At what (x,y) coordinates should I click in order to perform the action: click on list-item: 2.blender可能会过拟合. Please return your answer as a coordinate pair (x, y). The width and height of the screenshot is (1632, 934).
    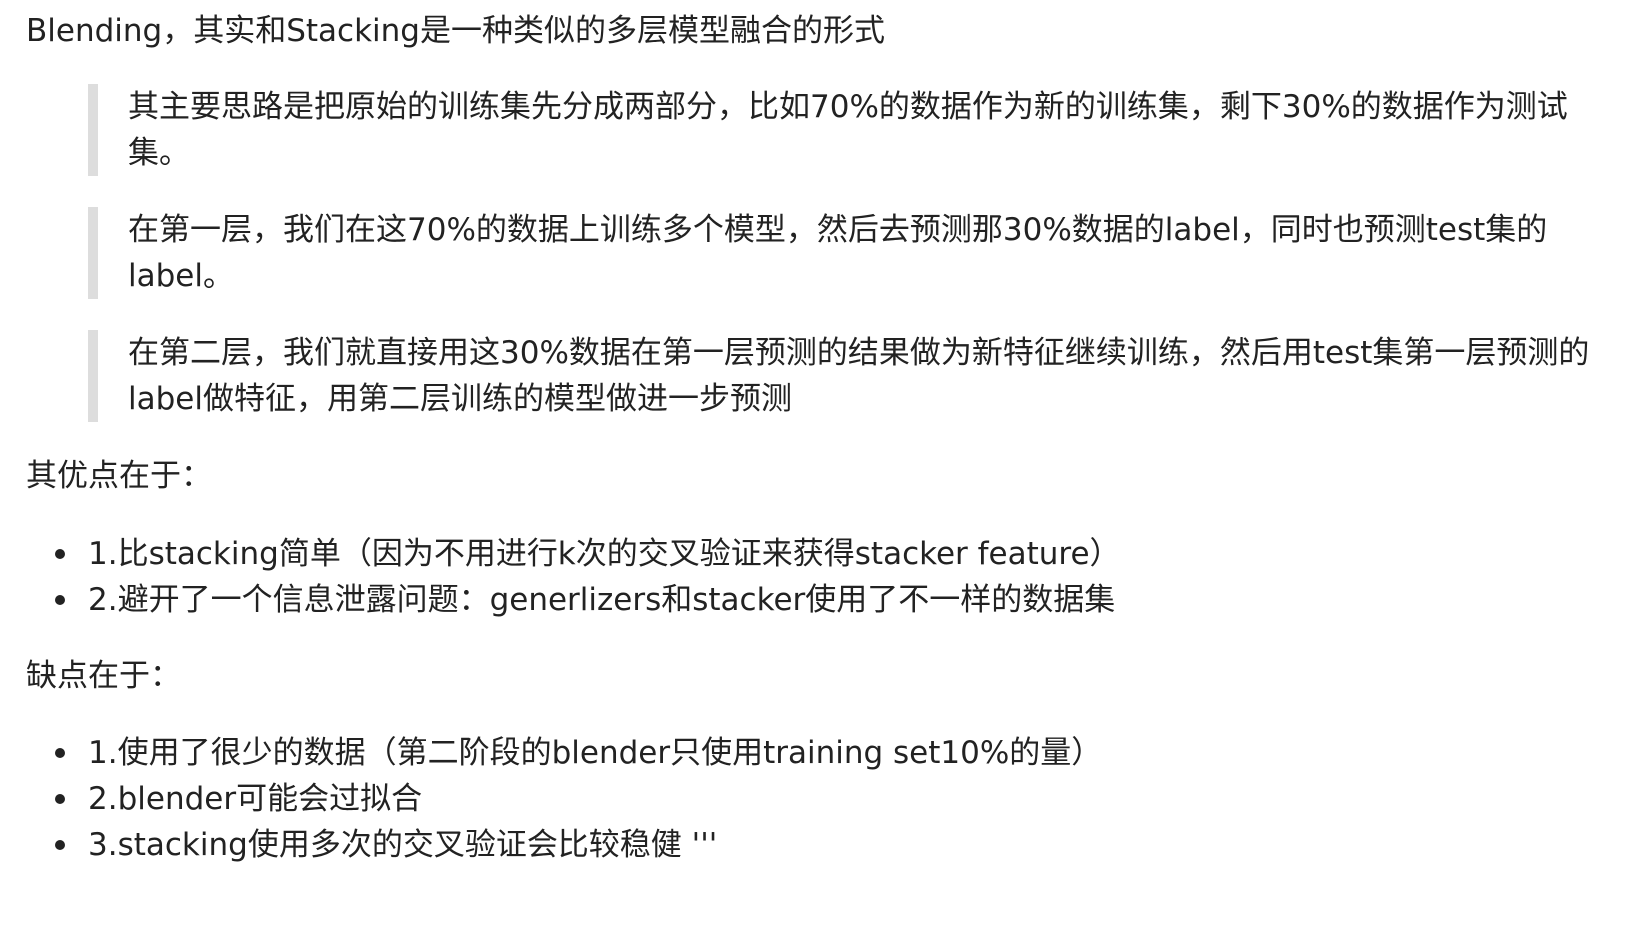
    Looking at the image, I should click on (551, 799).